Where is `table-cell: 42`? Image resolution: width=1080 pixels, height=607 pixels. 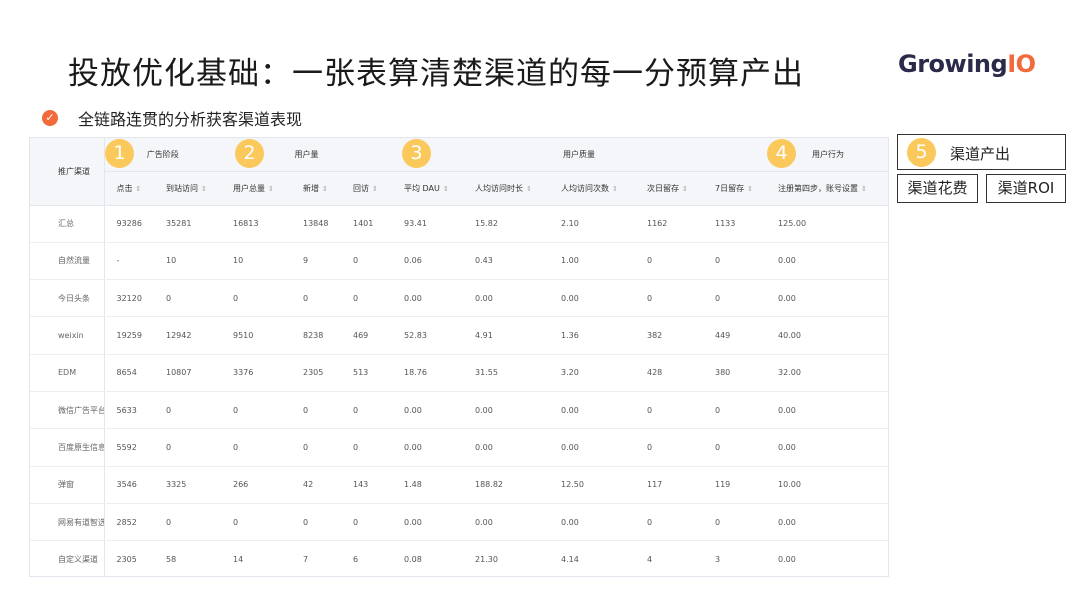 table-cell: 42 is located at coordinates (316, 485).